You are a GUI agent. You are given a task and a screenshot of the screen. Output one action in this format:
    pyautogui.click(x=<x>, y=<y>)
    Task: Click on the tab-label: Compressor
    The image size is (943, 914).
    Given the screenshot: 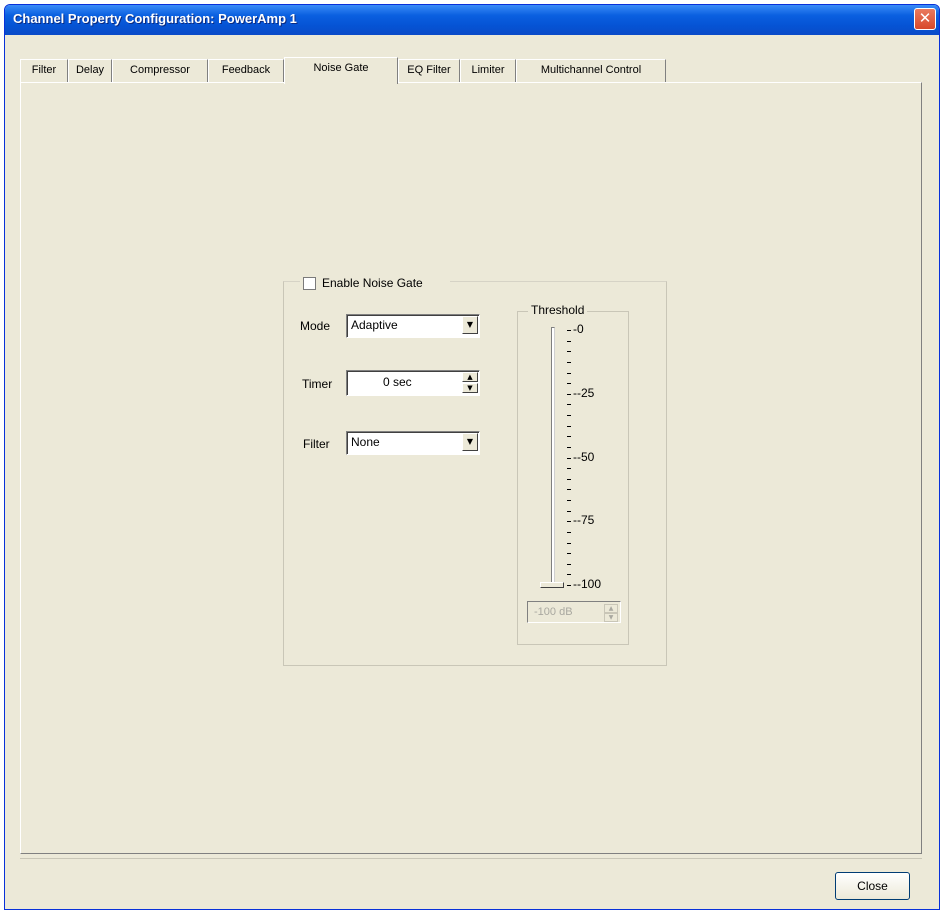 What is the action you would take?
    pyautogui.click(x=160, y=70)
    